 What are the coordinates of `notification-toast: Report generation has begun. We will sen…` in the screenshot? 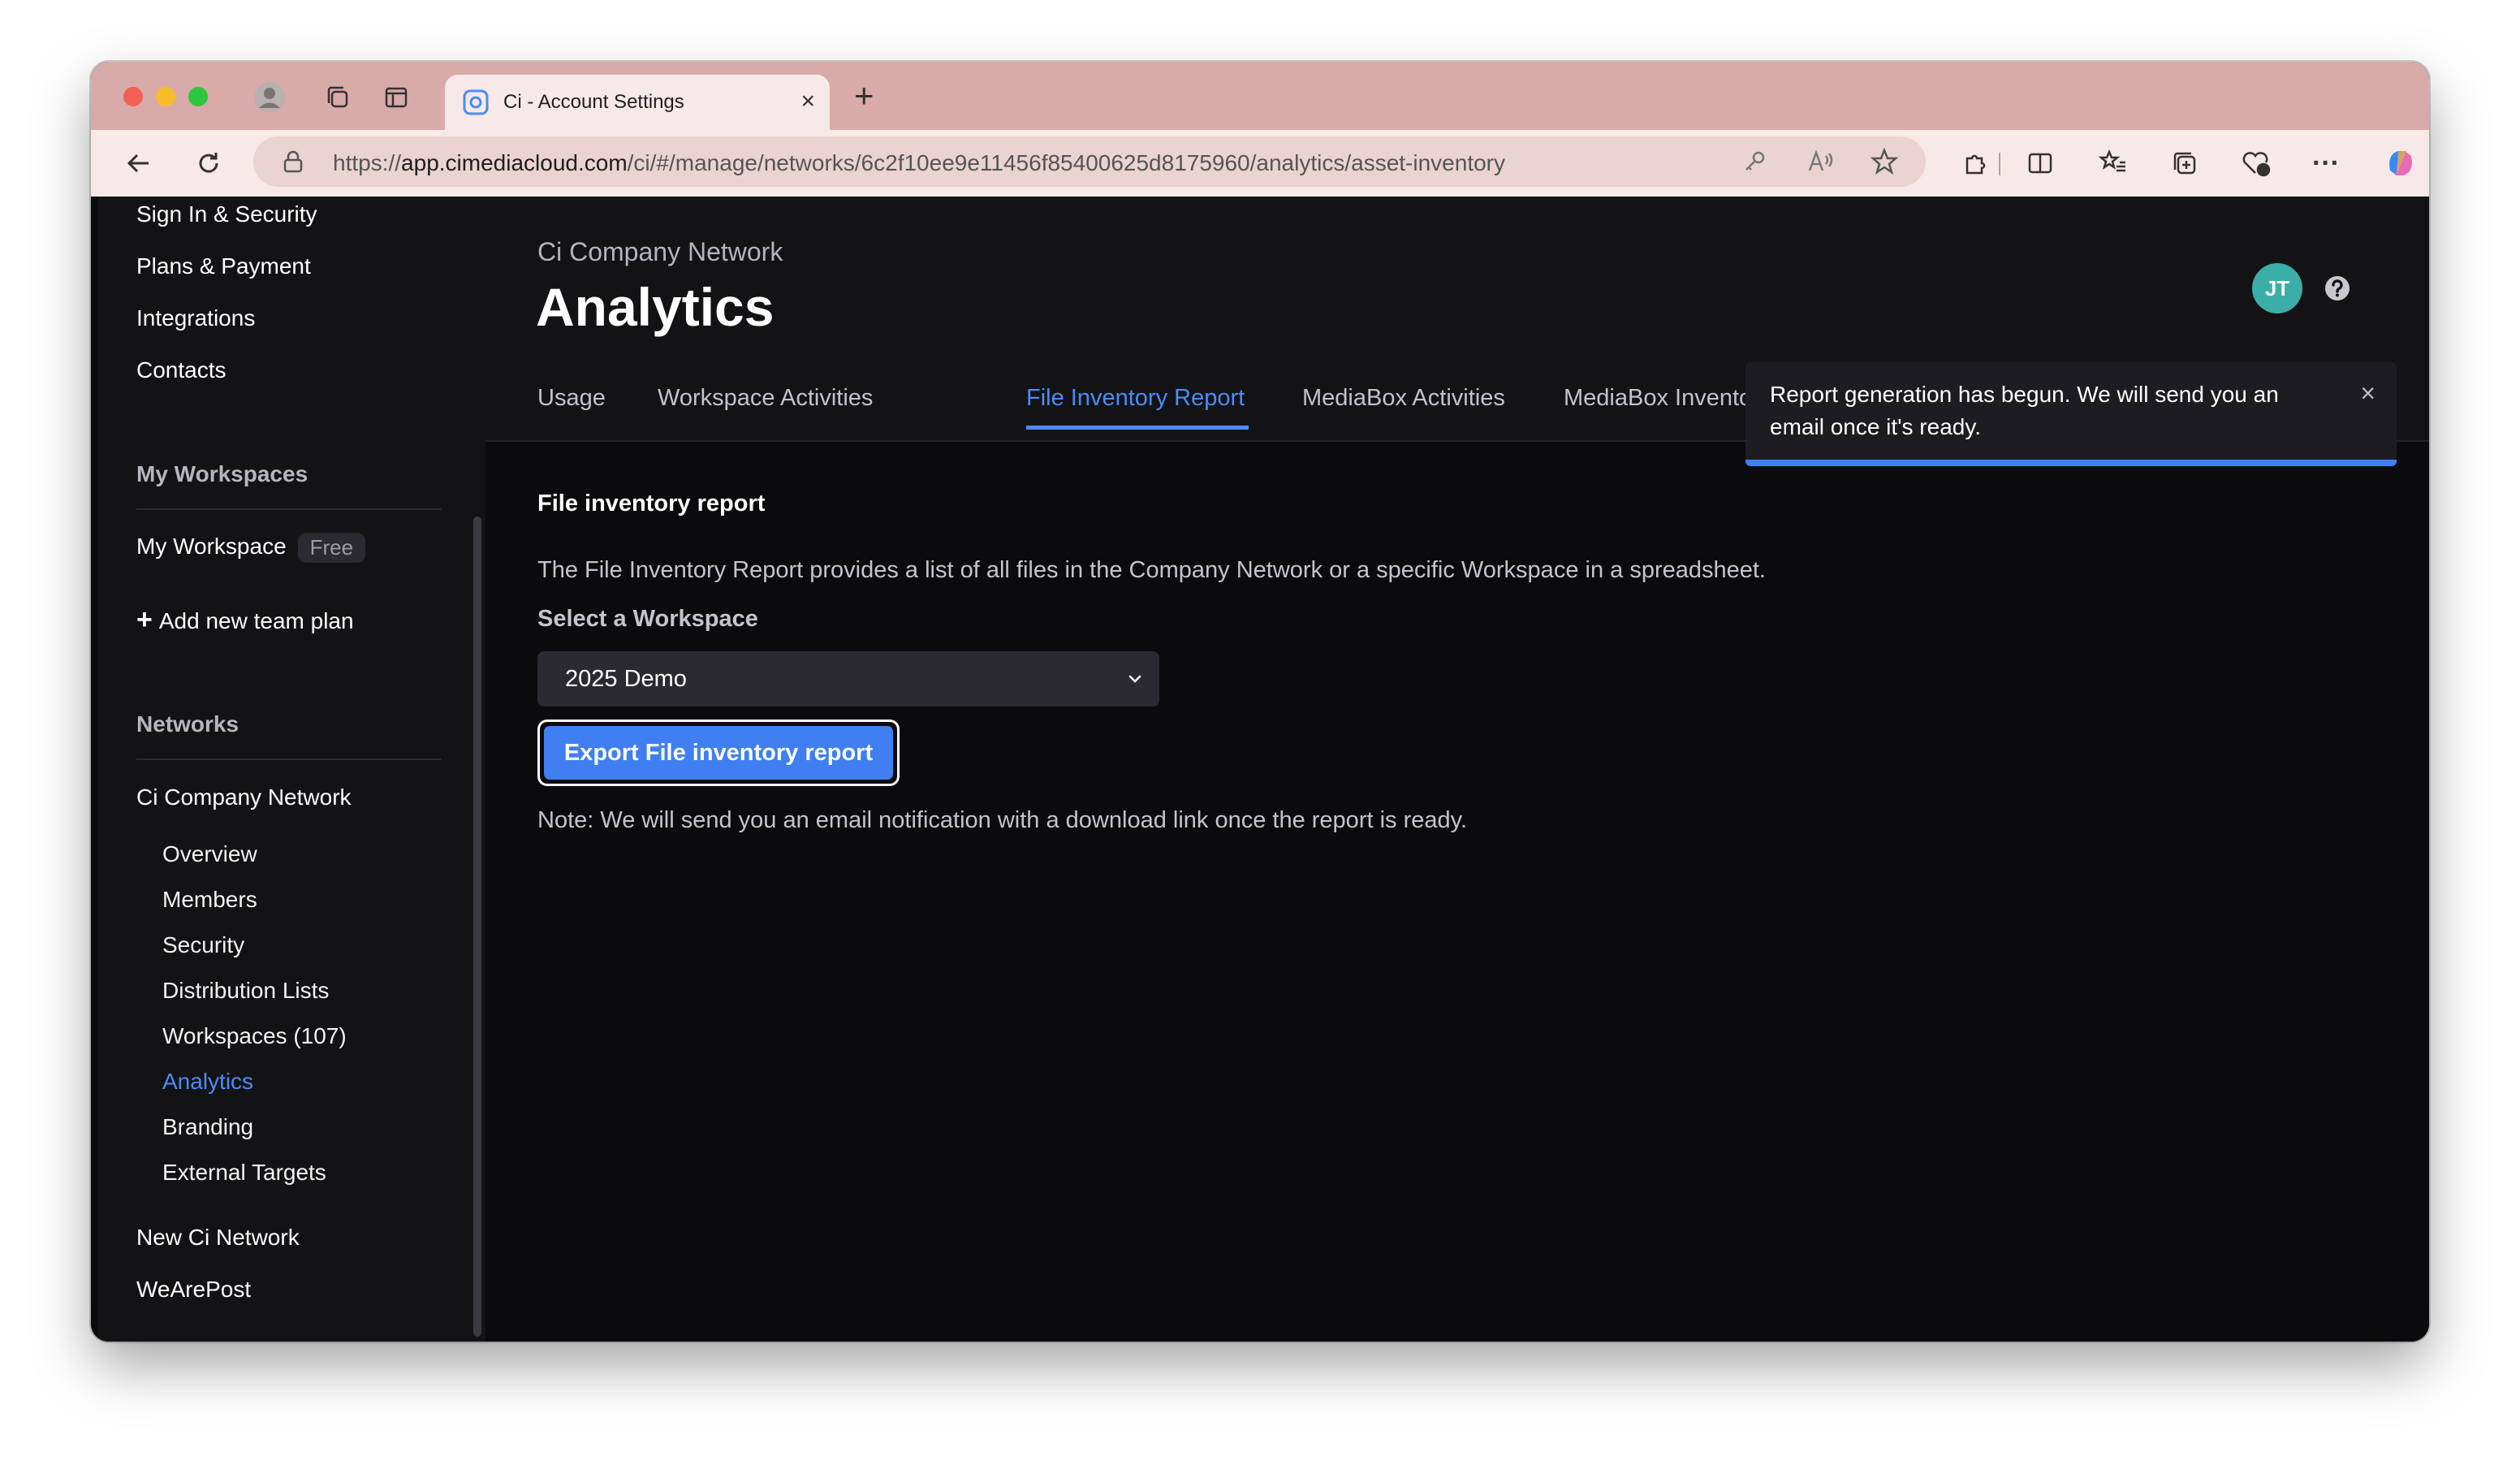 It's located at (2071, 414).